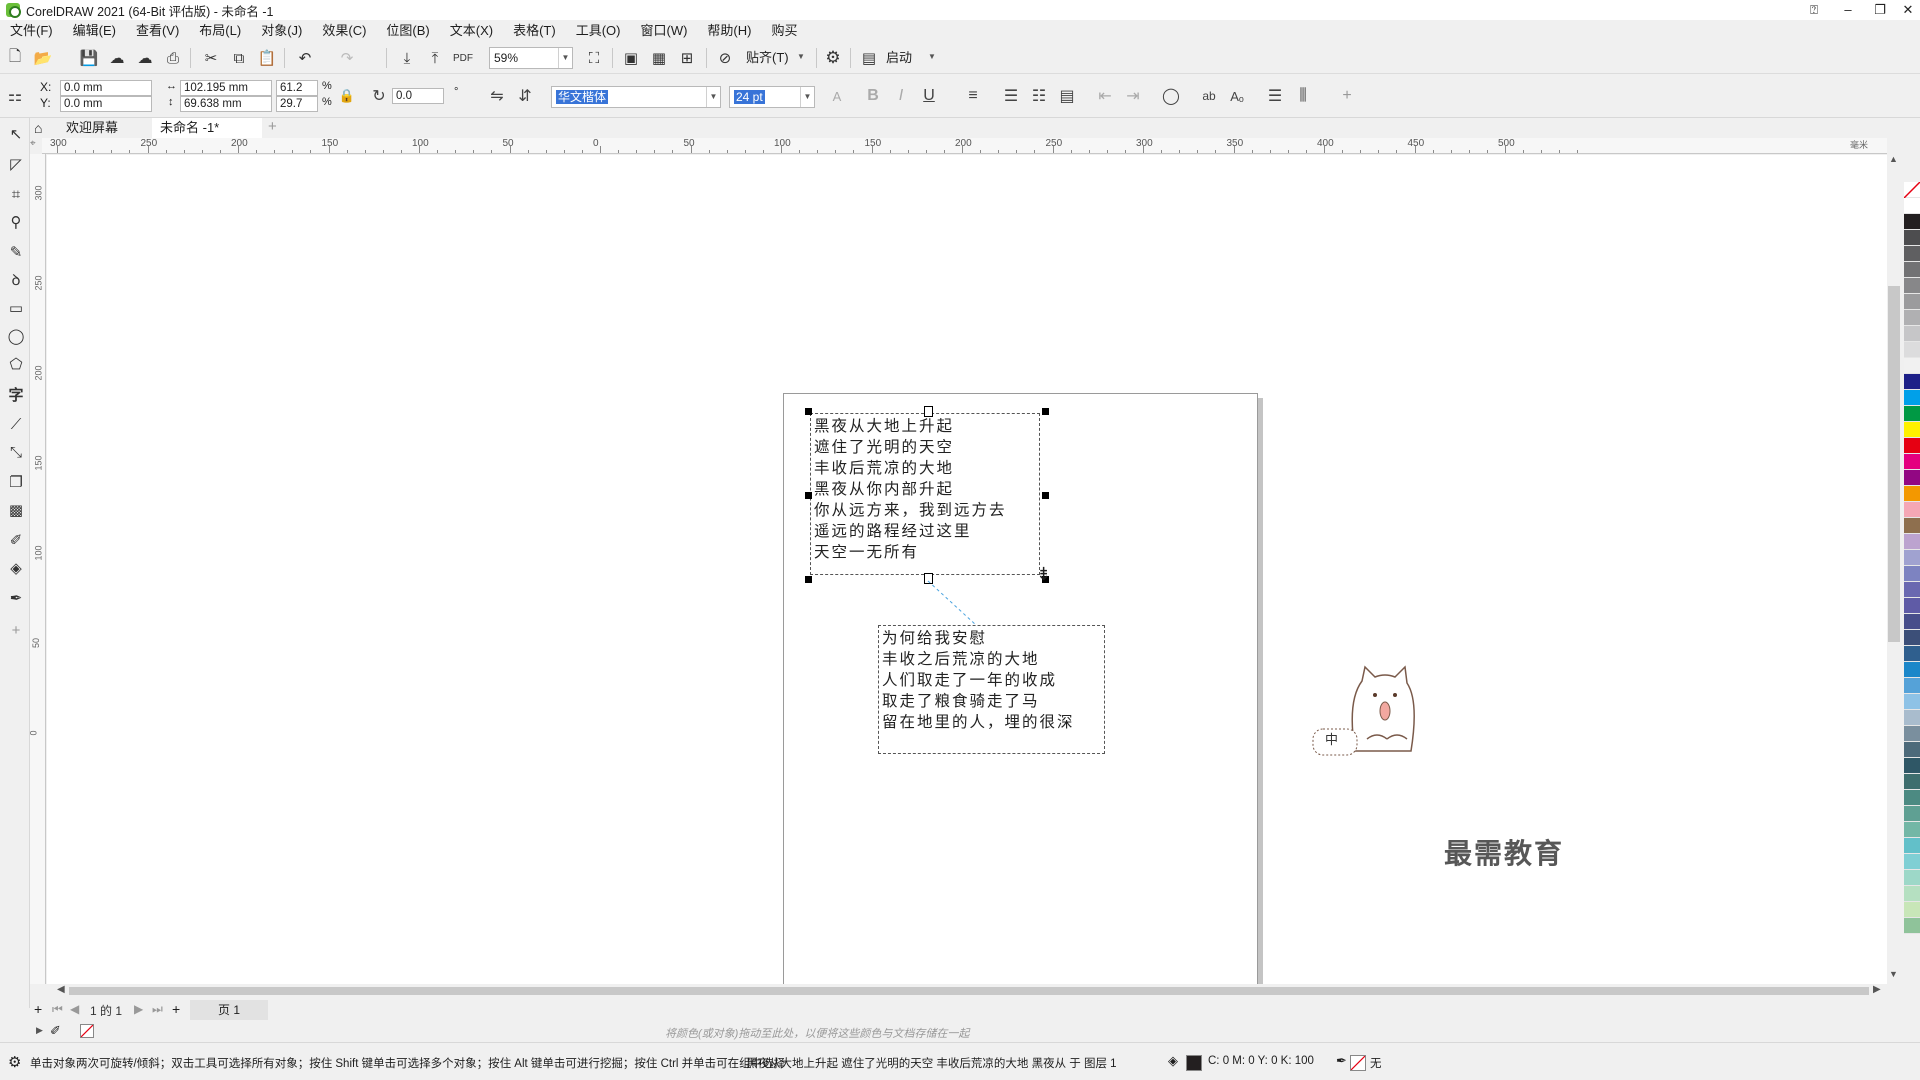  What do you see at coordinates (932, 56) in the screenshot?
I see `chevron-down-icon: ▼` at bounding box center [932, 56].